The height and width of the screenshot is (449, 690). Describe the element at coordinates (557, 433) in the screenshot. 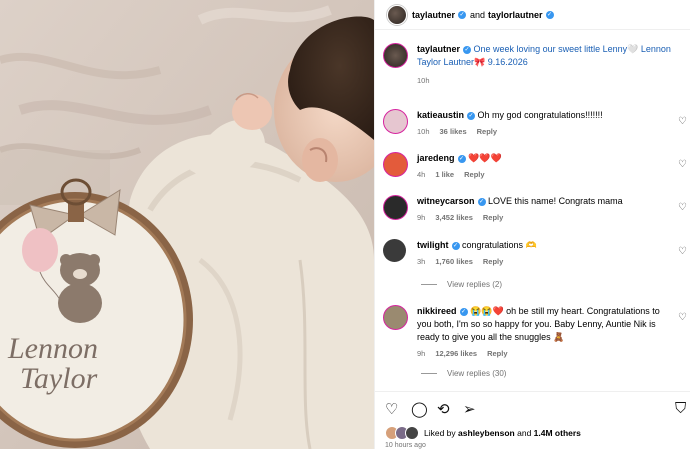

I see `liked-by-others: 1.4M others` at that location.